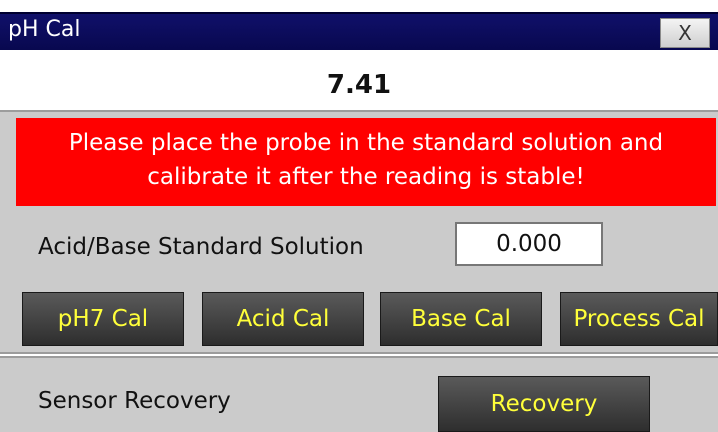 The width and height of the screenshot is (718, 432). Describe the element at coordinates (529, 244) in the screenshot. I see `standard-solution-input: 0.000` at that location.